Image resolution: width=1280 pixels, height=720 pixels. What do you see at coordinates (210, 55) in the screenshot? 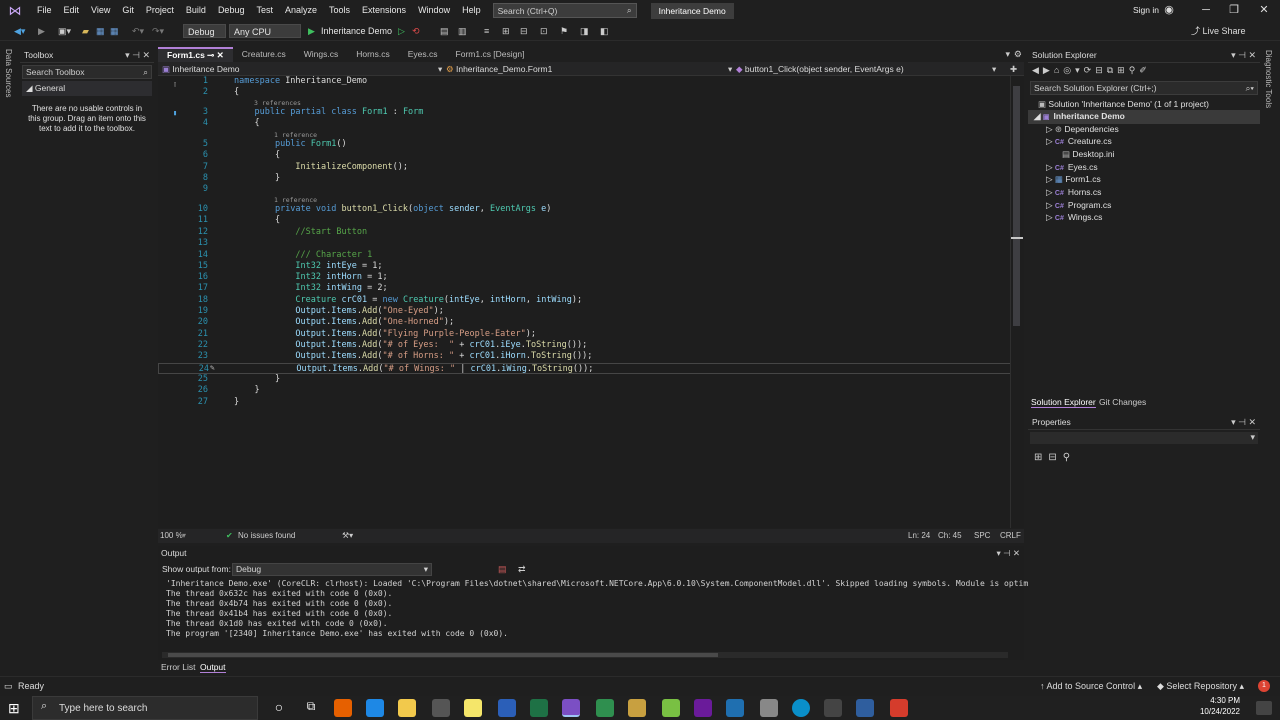
I see `pin-icon: ⊸` at bounding box center [210, 55].